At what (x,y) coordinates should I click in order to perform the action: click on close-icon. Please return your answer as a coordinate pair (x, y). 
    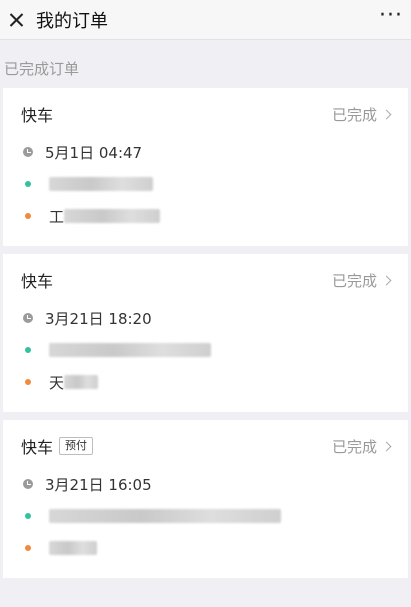
    Looking at the image, I should click on (17, 20).